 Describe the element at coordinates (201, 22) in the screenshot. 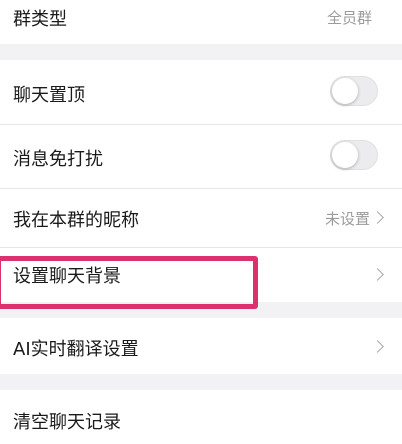

I see `group-type-row: 群类型 全员群` at that location.